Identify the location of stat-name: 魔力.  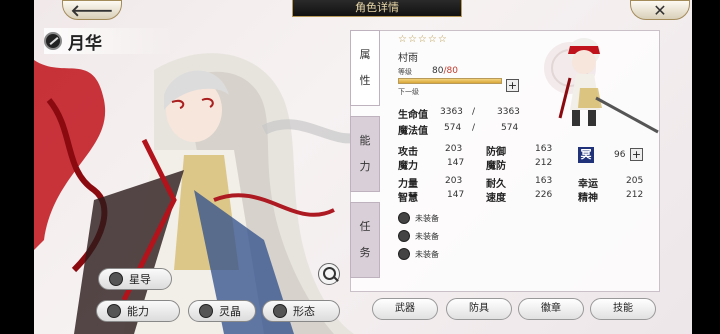
(408, 166).